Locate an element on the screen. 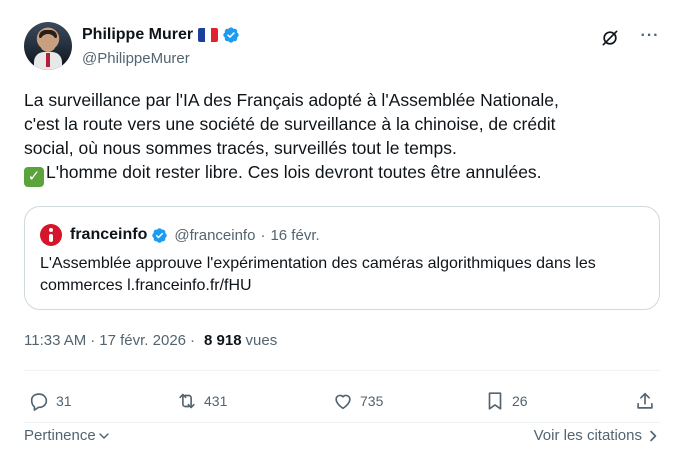 The image size is (684, 459). bookmark-icon is located at coordinates (495, 401).